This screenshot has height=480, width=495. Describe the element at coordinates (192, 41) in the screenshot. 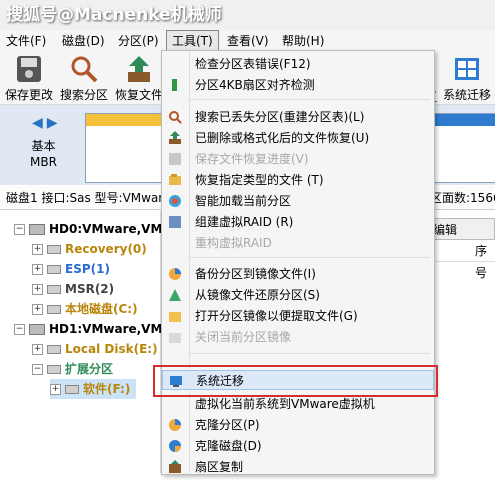

I see `menu-tools: 工具(T)` at that location.